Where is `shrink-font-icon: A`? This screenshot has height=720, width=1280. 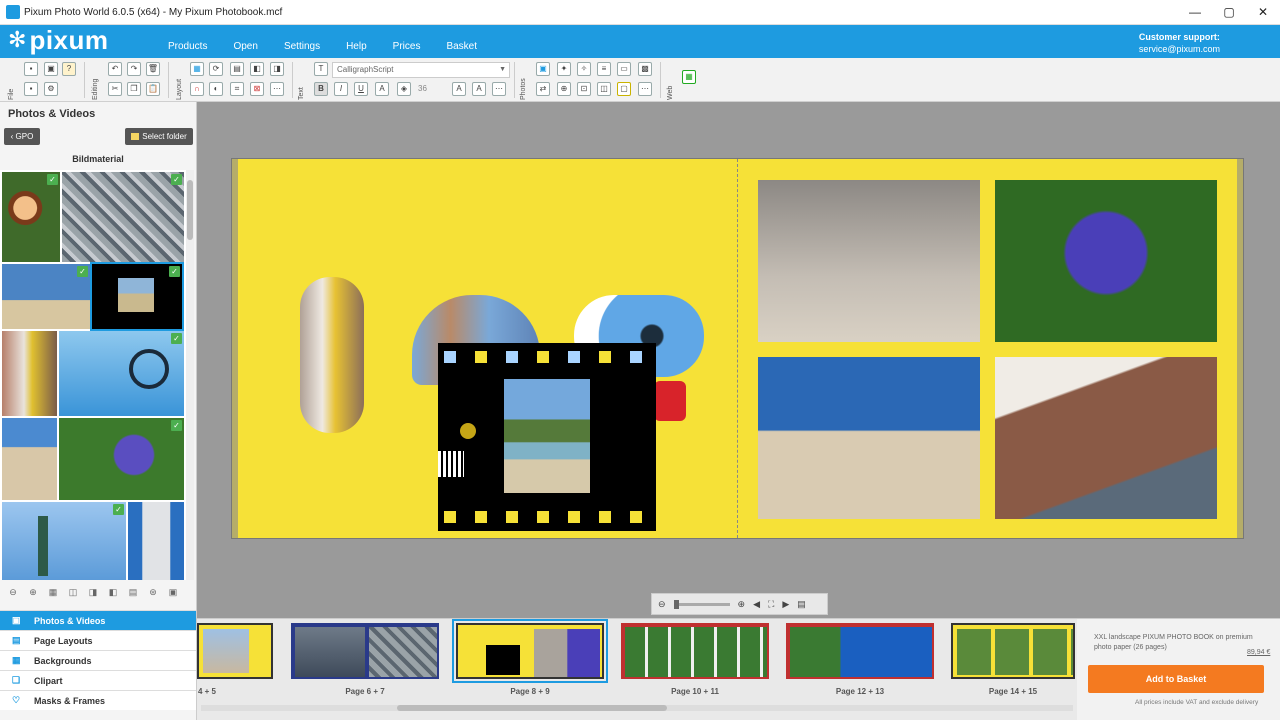 shrink-font-icon: A is located at coordinates (479, 89).